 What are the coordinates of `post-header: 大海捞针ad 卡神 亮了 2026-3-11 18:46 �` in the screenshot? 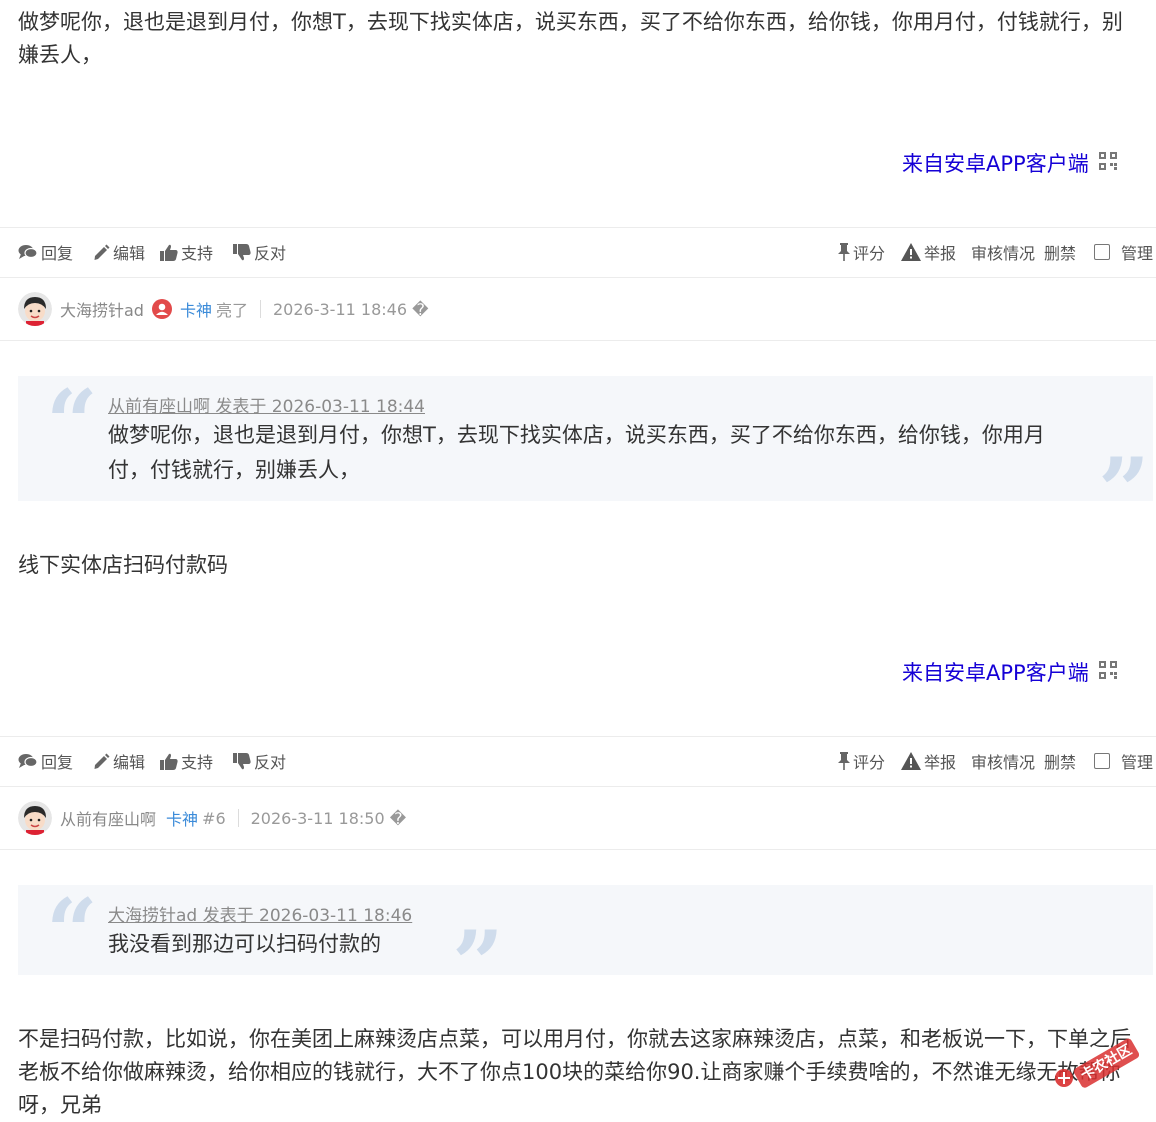 It's located at (578, 309).